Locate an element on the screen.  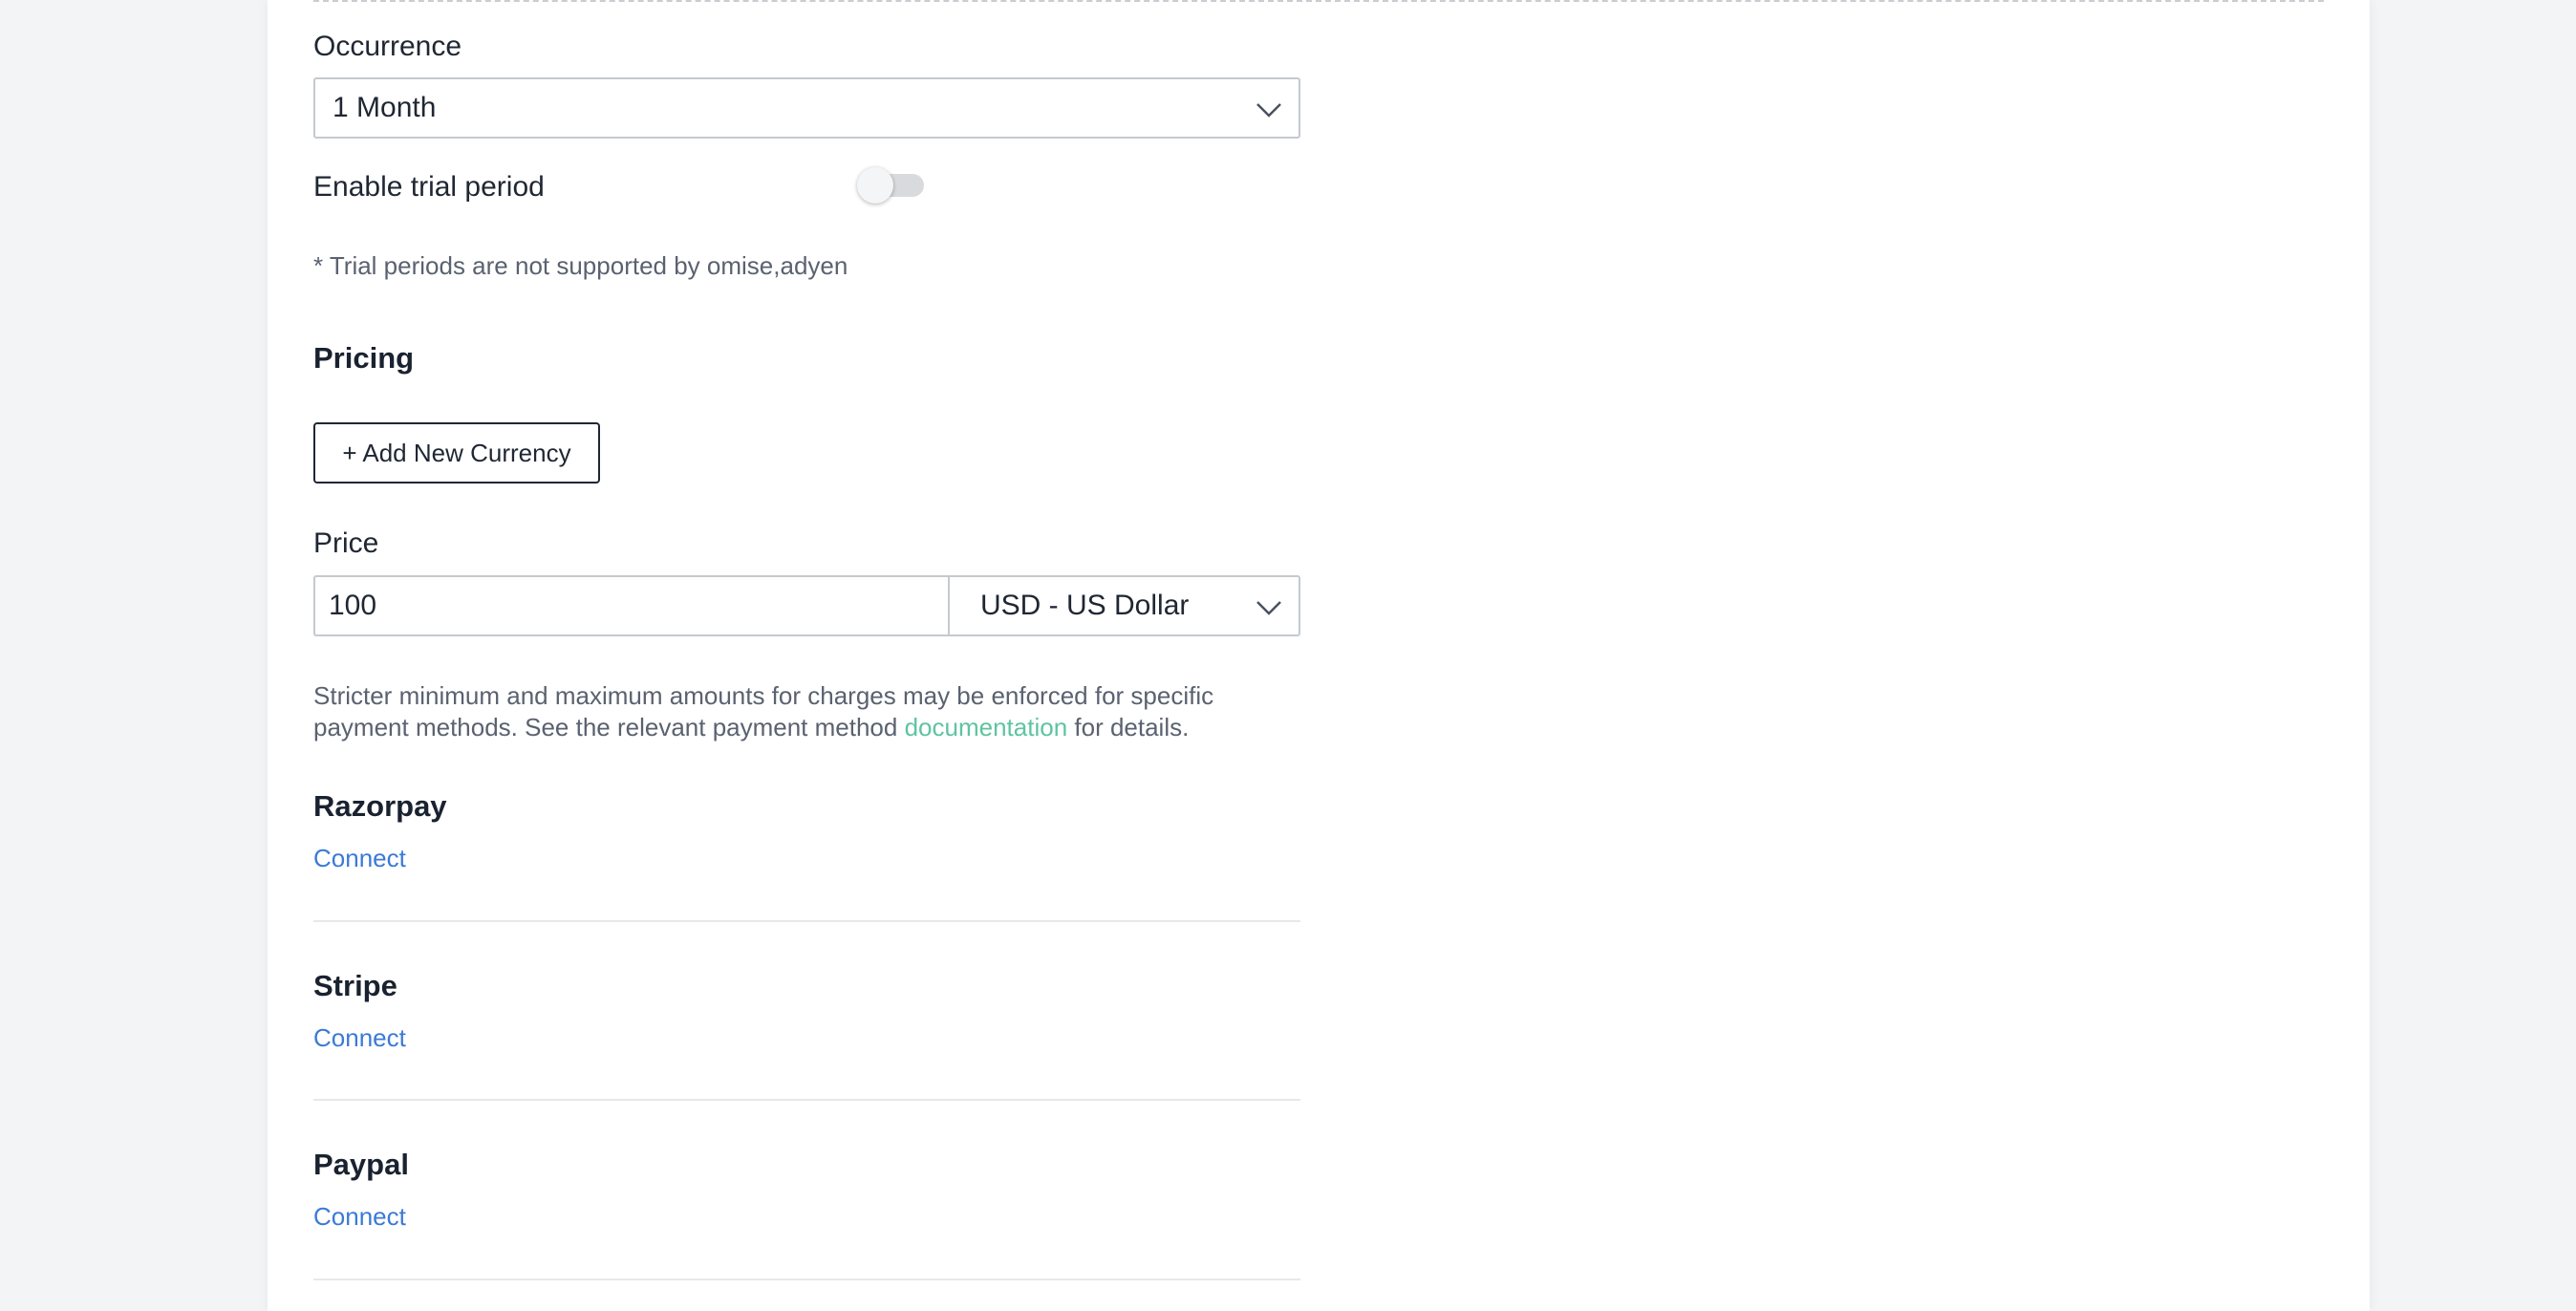
paypal-connect-link: Connect is located at coordinates (359, 1217).